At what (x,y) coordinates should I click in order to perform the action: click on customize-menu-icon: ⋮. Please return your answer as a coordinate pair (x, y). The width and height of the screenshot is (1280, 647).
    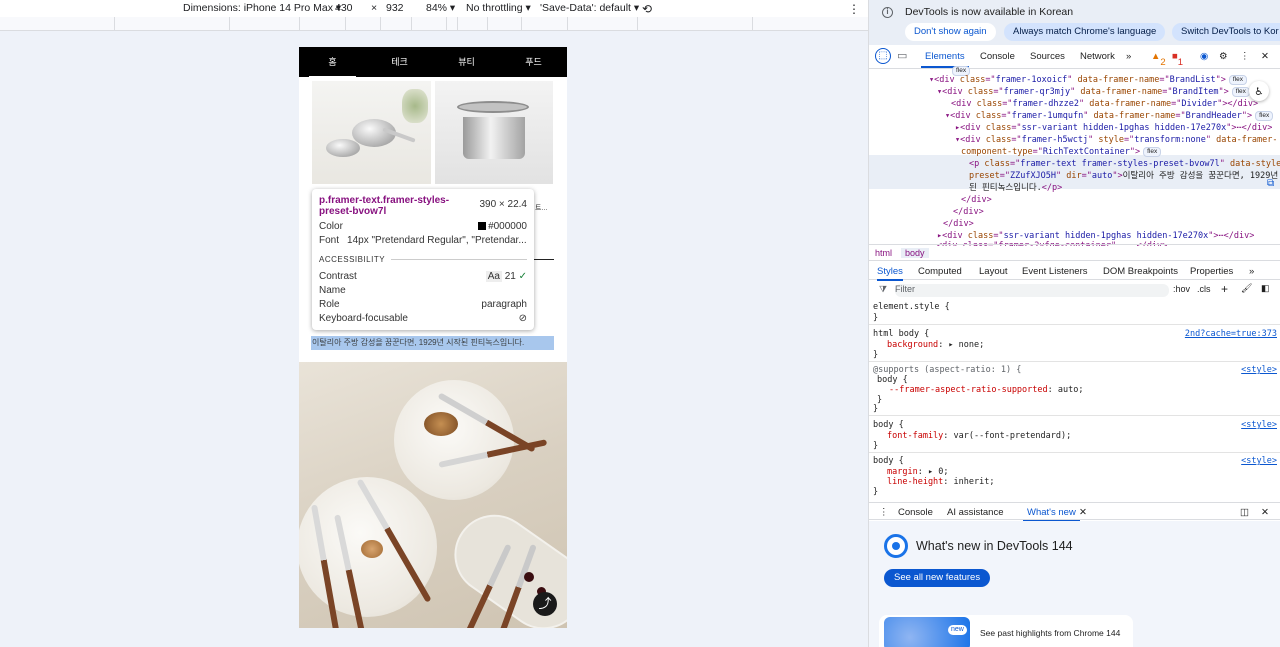
    Looking at the image, I should click on (1245, 56).